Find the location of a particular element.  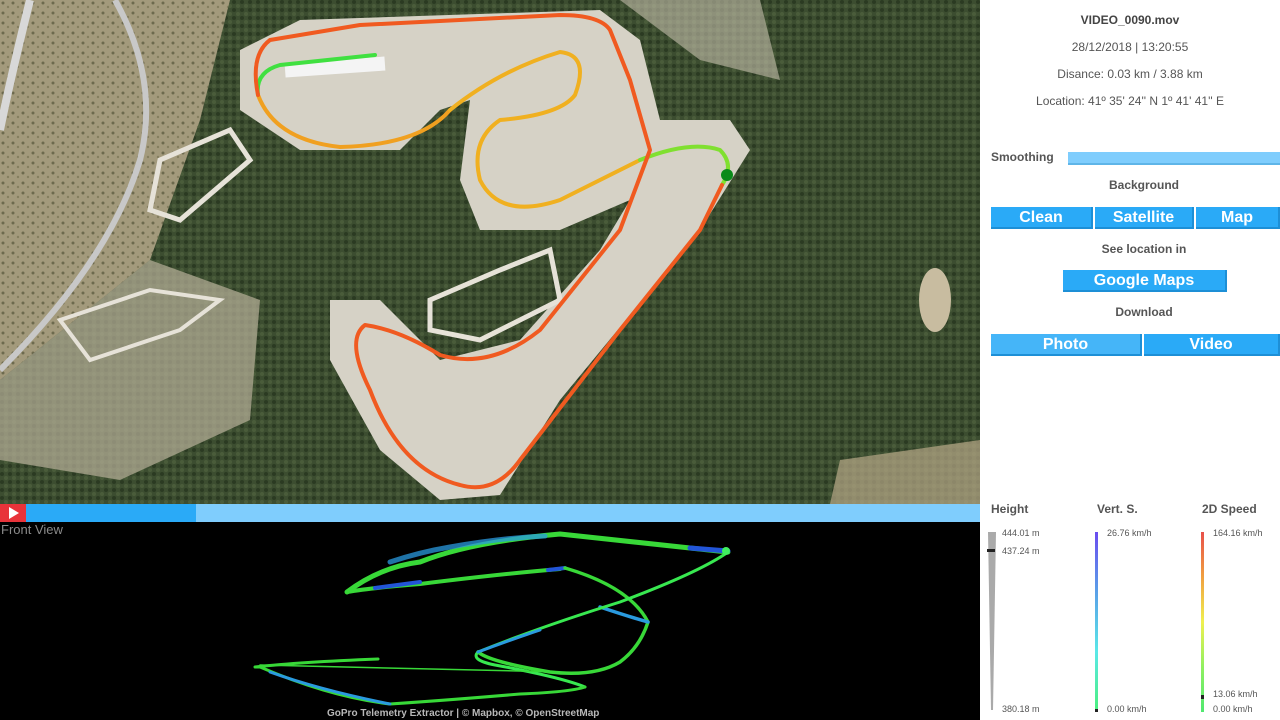

smoothing-label: Smoothing is located at coordinates (1022, 157).